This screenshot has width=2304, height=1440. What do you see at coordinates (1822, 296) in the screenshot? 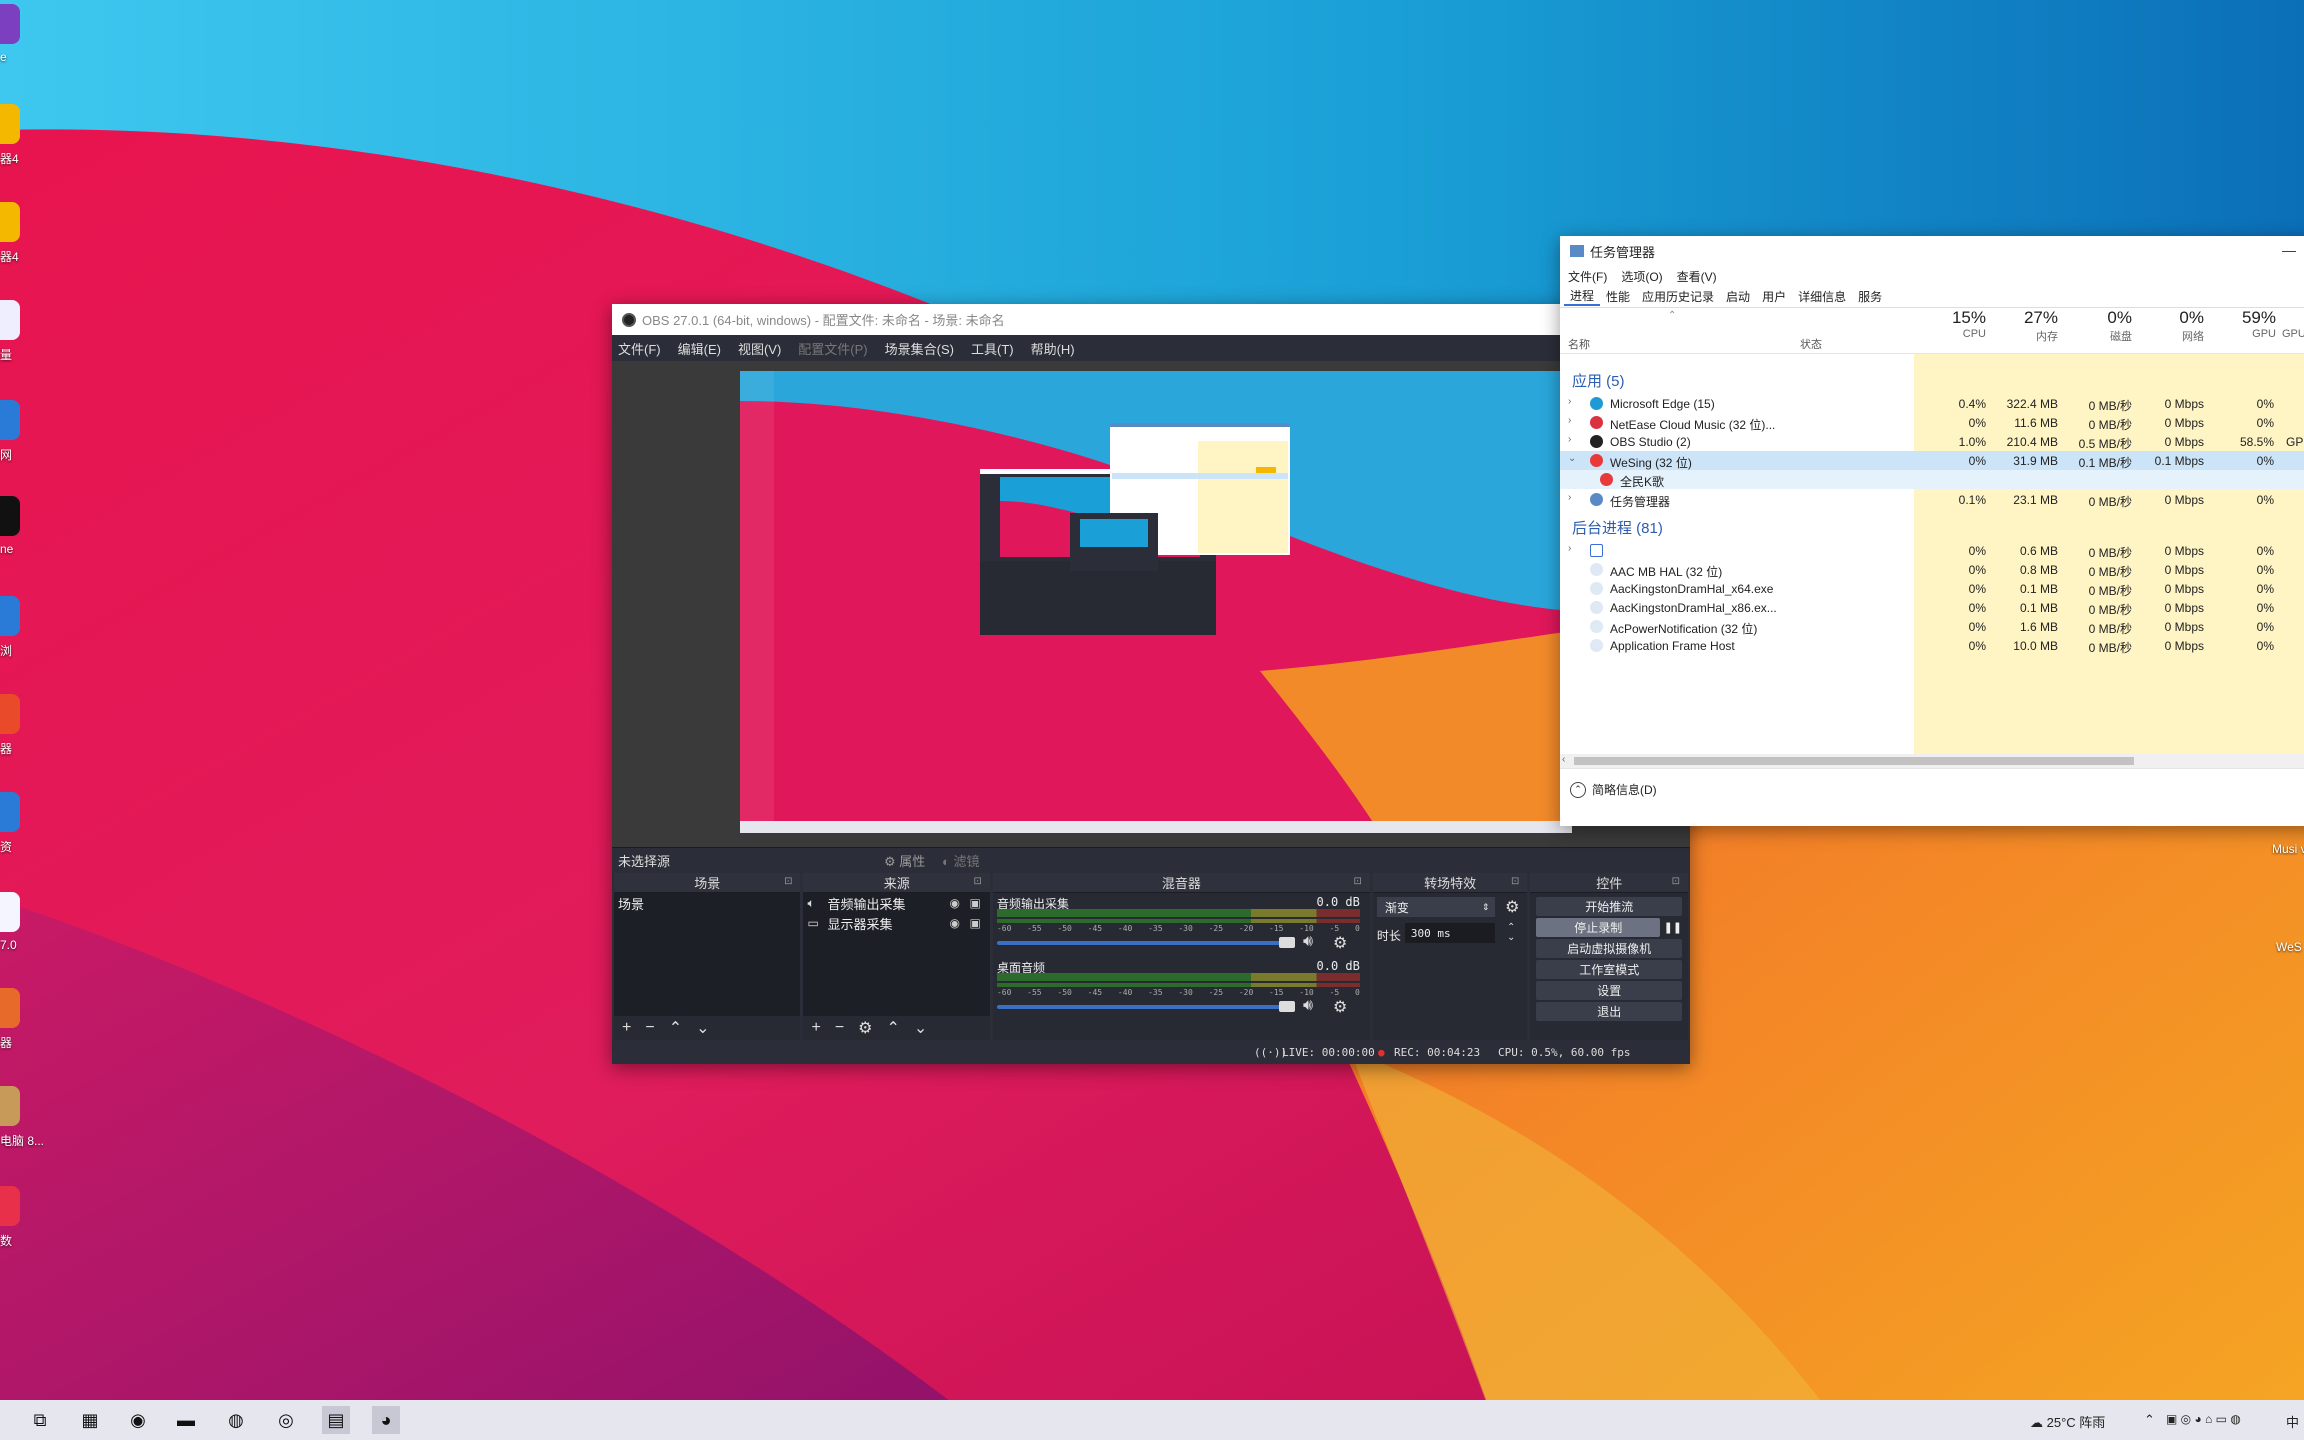
I see `tm-tab: 详细信息` at bounding box center [1822, 296].